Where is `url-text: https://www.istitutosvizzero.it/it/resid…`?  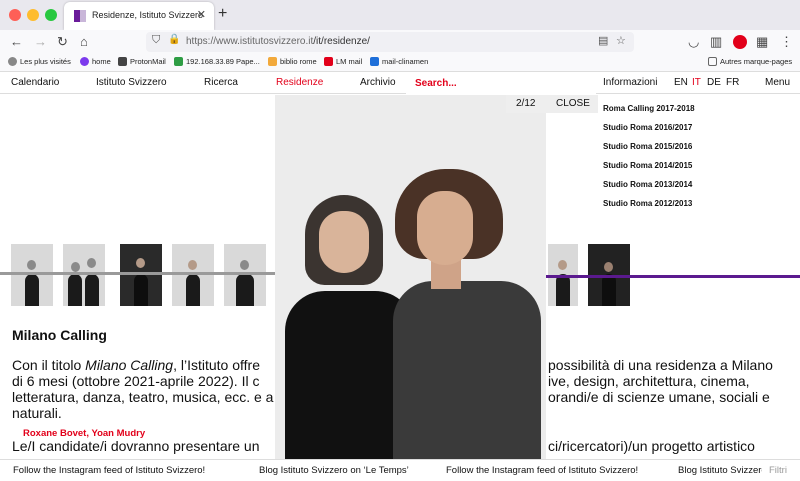
url-text: https://www.istitutosvizzero.it/it/resid… is located at coordinates (278, 41).